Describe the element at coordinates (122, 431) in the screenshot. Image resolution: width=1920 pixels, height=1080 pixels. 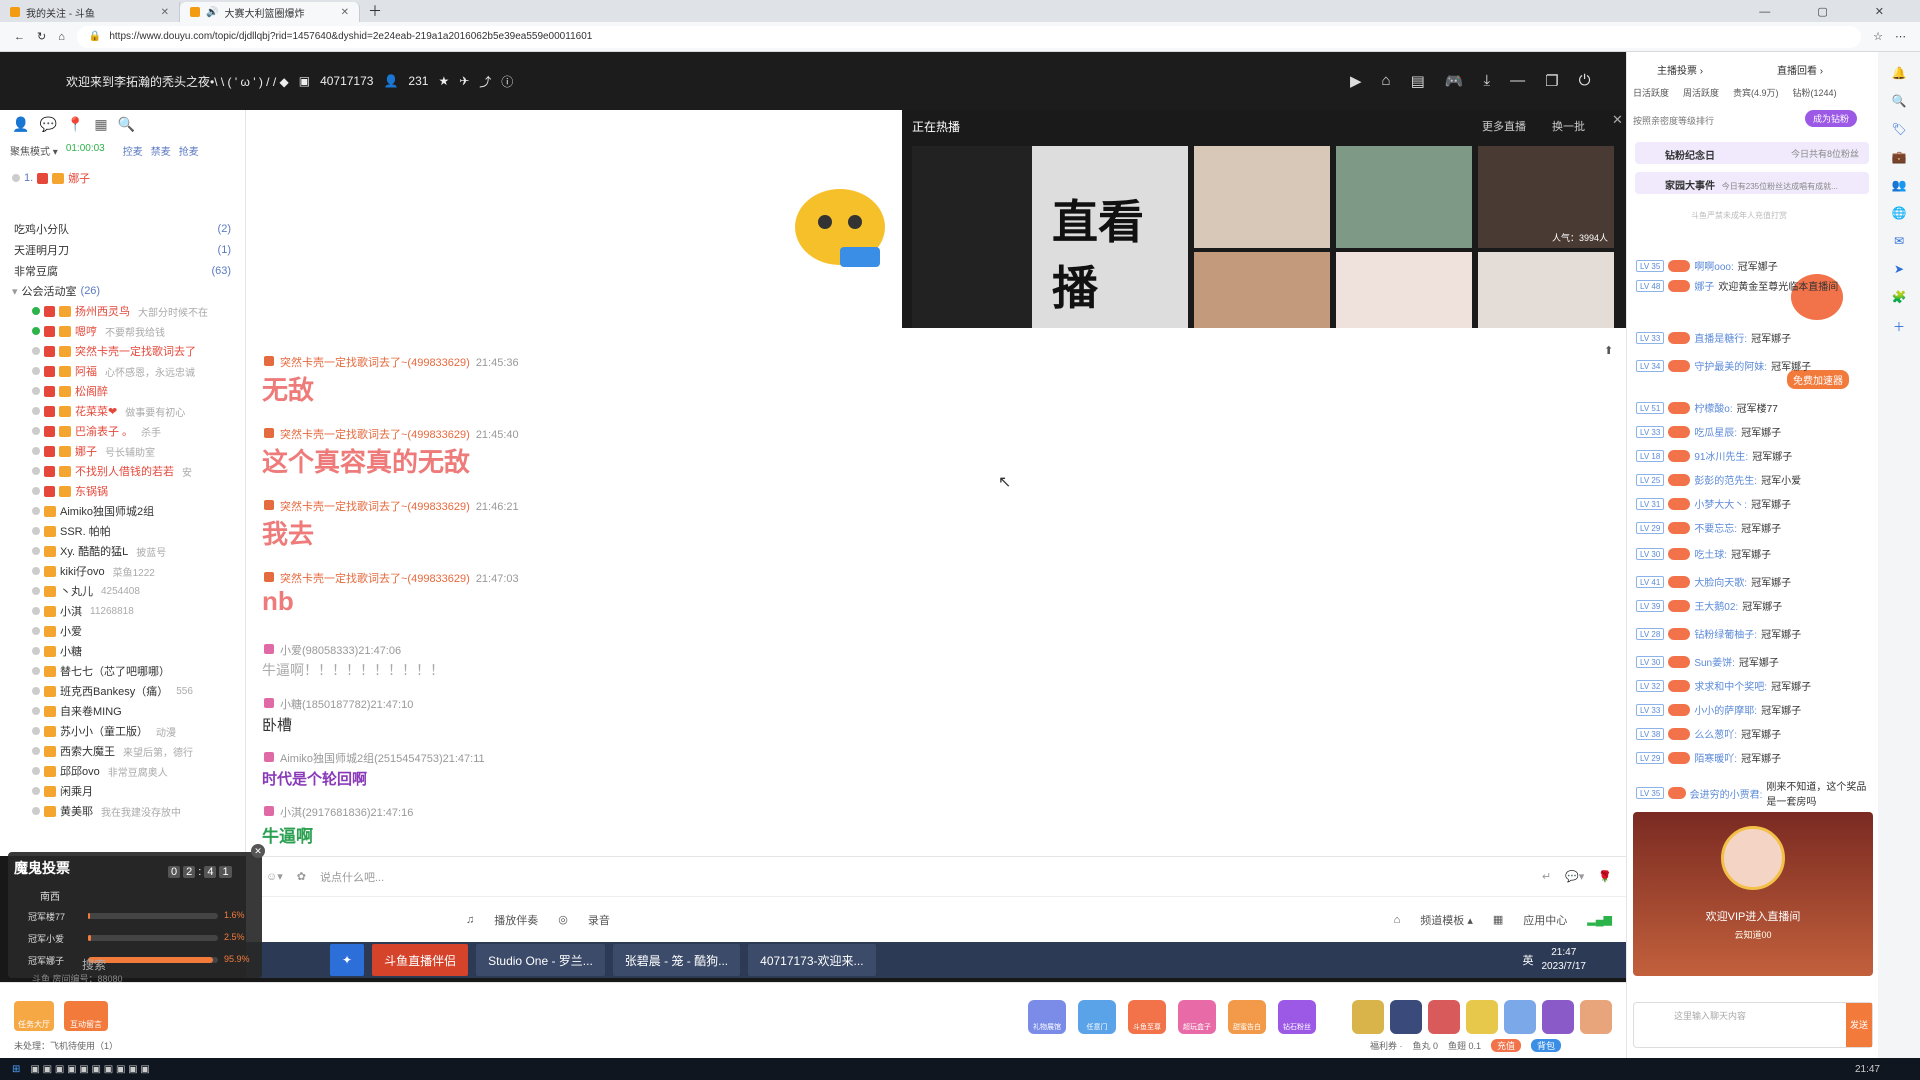
I see `member-row: 巴渝表子 。杀手` at that location.